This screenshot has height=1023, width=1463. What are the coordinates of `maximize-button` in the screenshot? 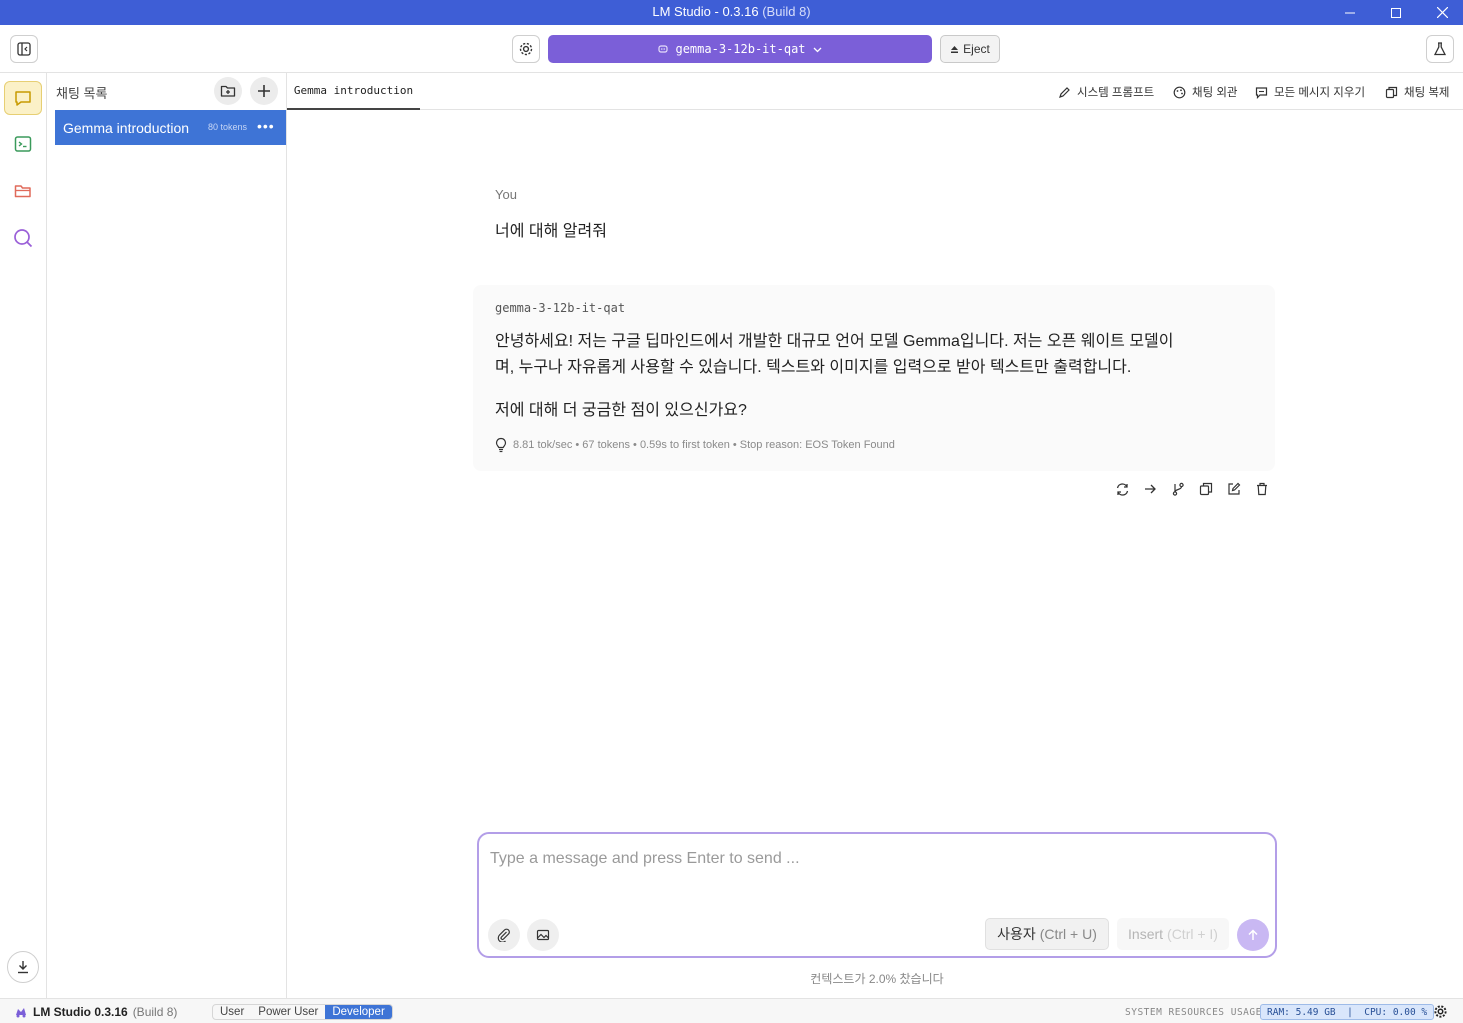 It's located at (1396, 12).